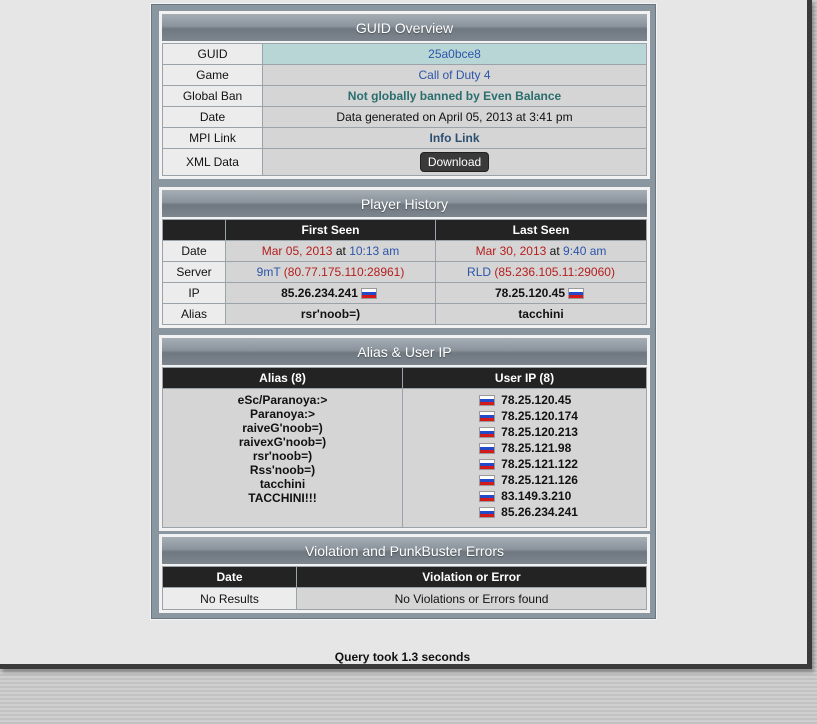 This screenshot has height=724, width=817. I want to click on global-ban-value: Not globally banned by Even Balance, so click(454, 96).